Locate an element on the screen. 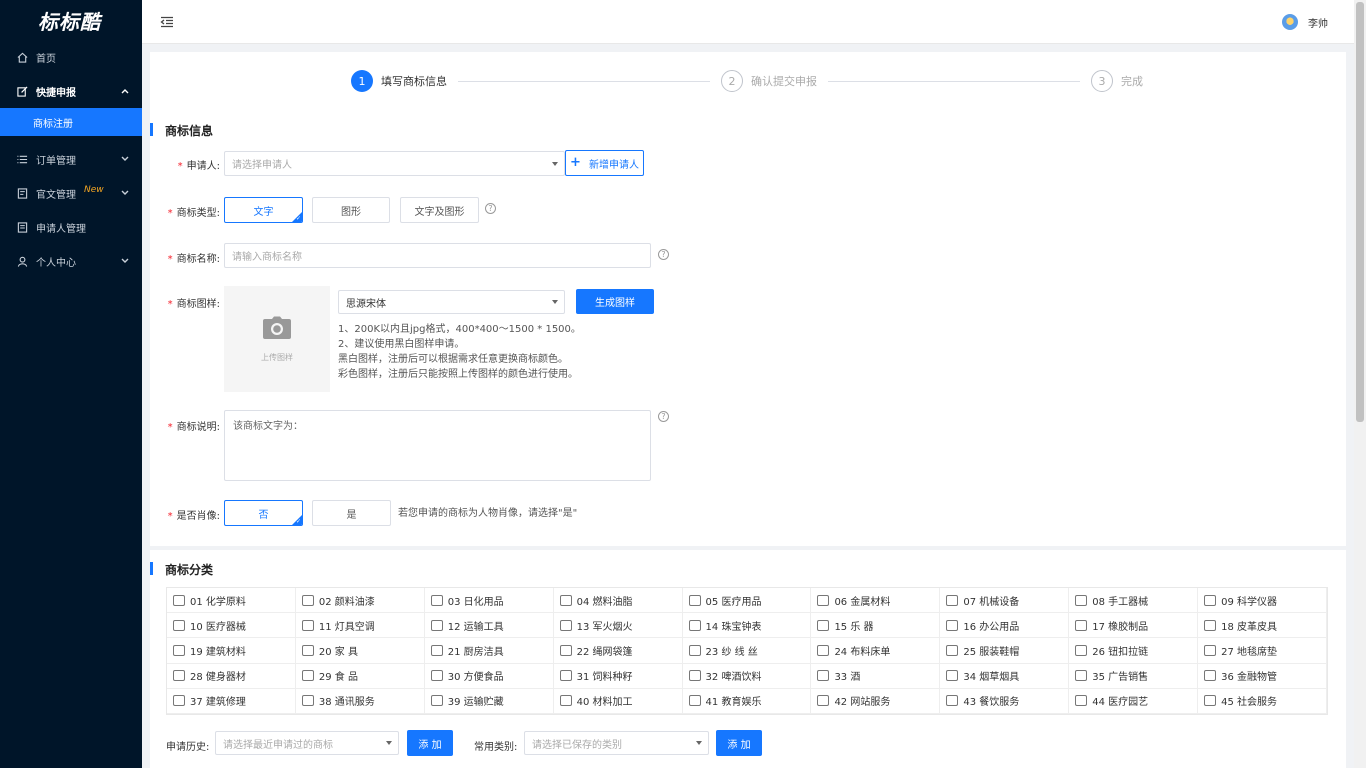 The image size is (1366, 768). category-item: 35 广告销售 is located at coordinates (1134, 676).